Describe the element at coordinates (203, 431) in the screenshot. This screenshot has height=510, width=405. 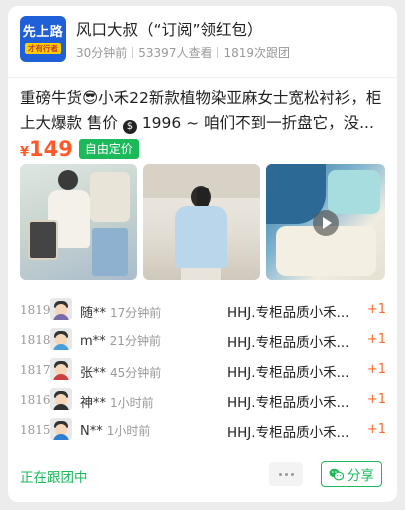
I see `list-item: 1815 N** 1小时前 HHJ.专柜品质小禾... +1` at that location.